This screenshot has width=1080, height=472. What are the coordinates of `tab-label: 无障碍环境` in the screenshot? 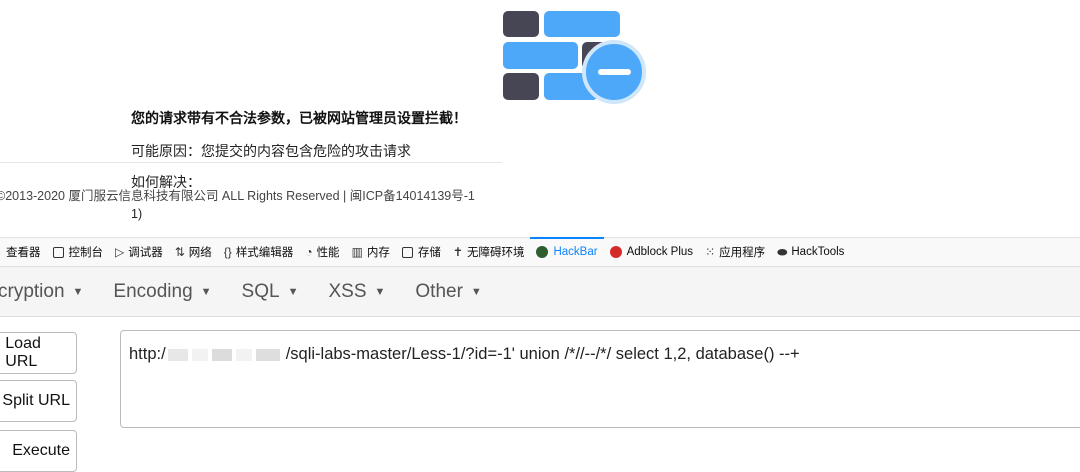 It's located at (496, 252).